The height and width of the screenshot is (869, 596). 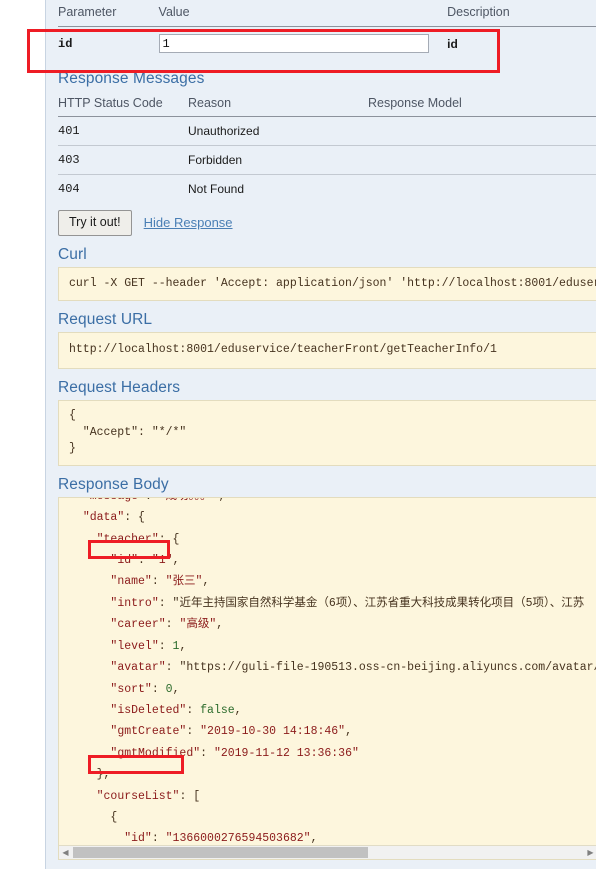 What do you see at coordinates (452, 43) in the screenshot?
I see `parameter-description-id: id` at bounding box center [452, 43].